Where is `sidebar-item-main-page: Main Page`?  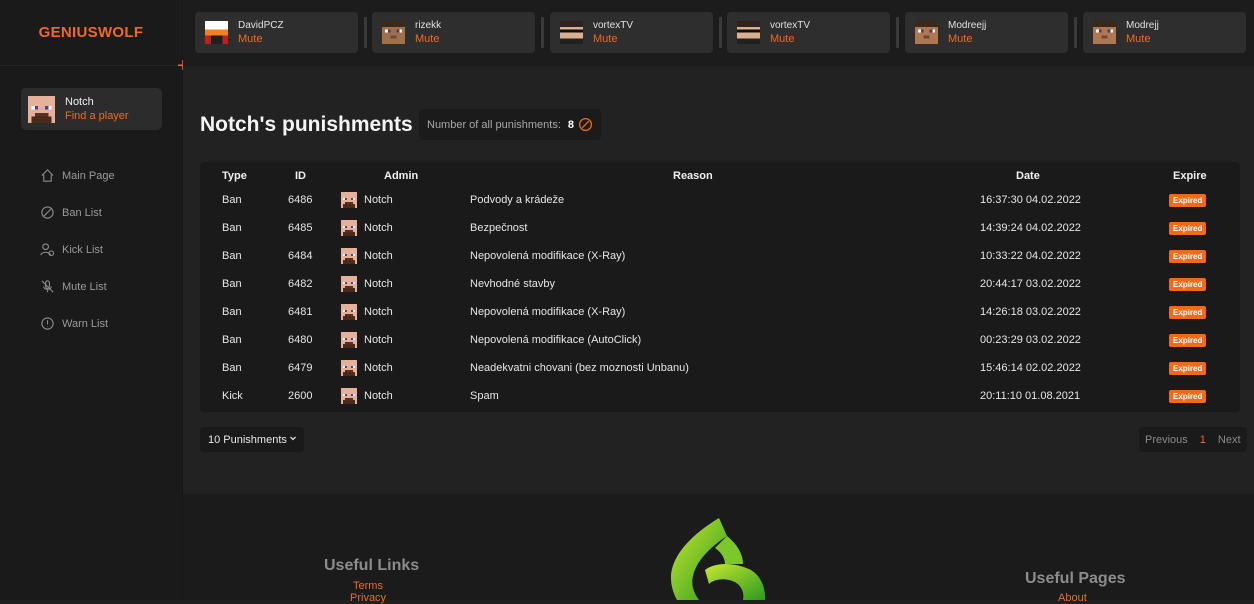
sidebar-item-main-page: Main Page is located at coordinates (77, 175).